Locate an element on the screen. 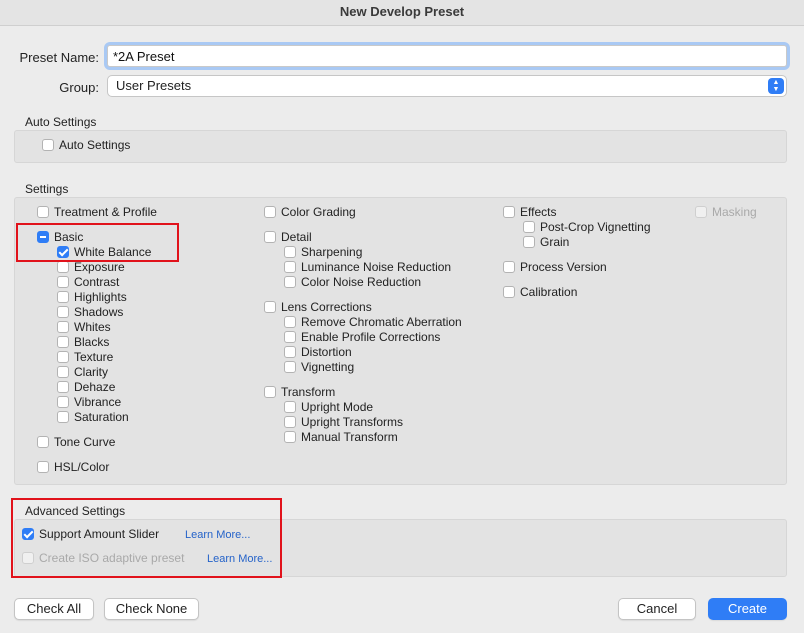  preset-name-label: Preset Name: is located at coordinates (59, 57).